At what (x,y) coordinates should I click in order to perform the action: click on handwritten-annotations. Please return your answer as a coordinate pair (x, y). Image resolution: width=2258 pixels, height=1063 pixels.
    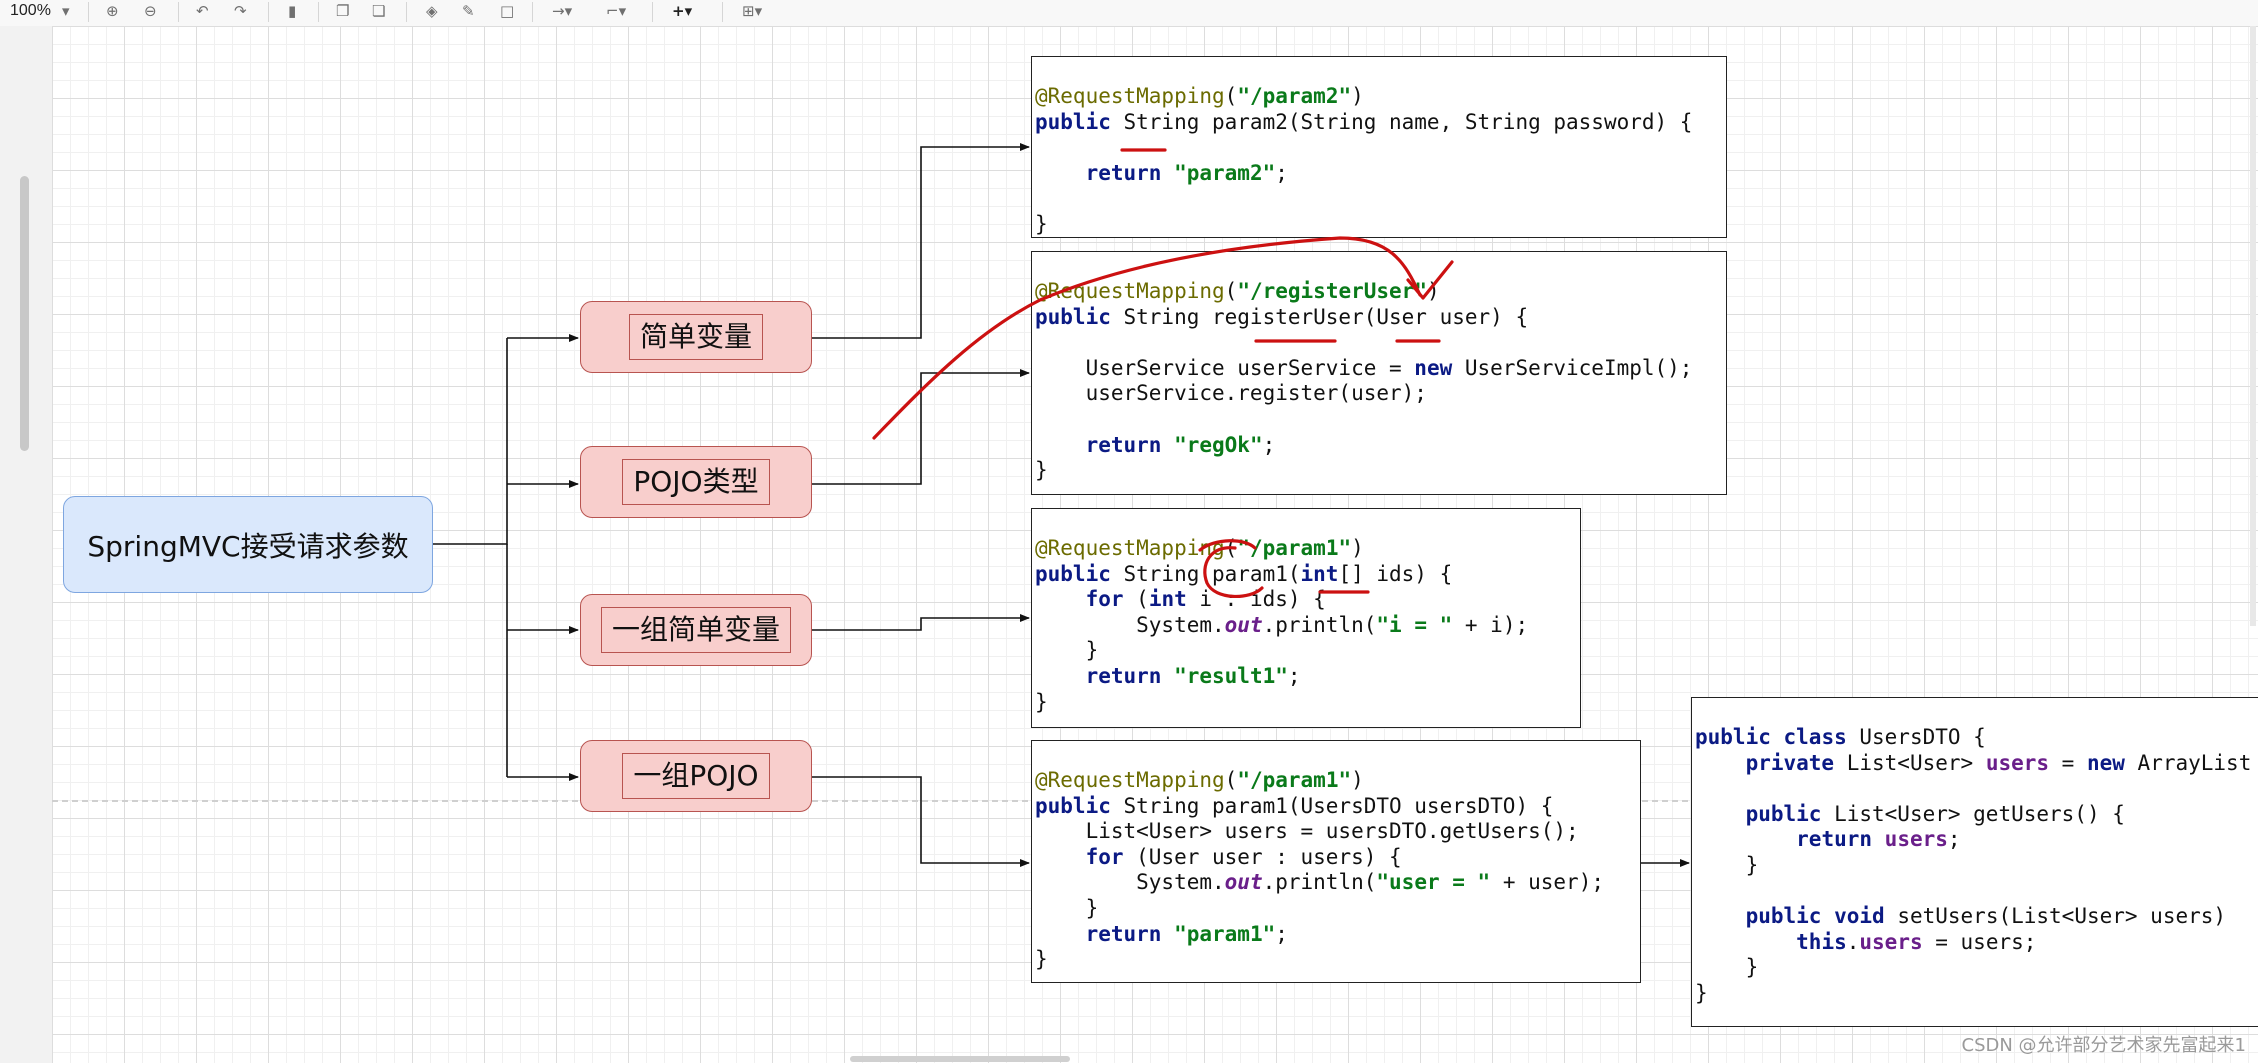
    Looking at the image, I should click on (1163, 373).